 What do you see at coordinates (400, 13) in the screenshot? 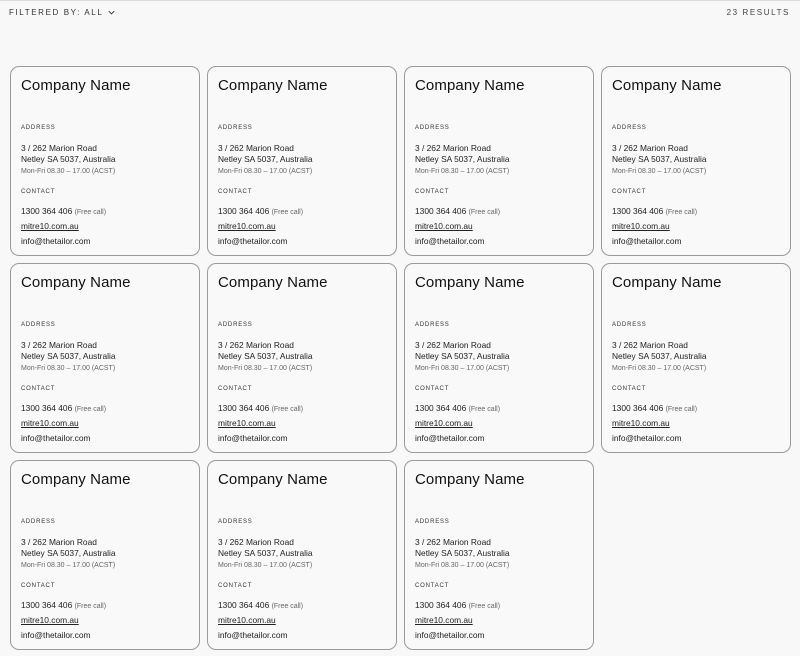
I see `results-toolbar: FILTERED BY: ALL 23 RESULTS` at bounding box center [400, 13].